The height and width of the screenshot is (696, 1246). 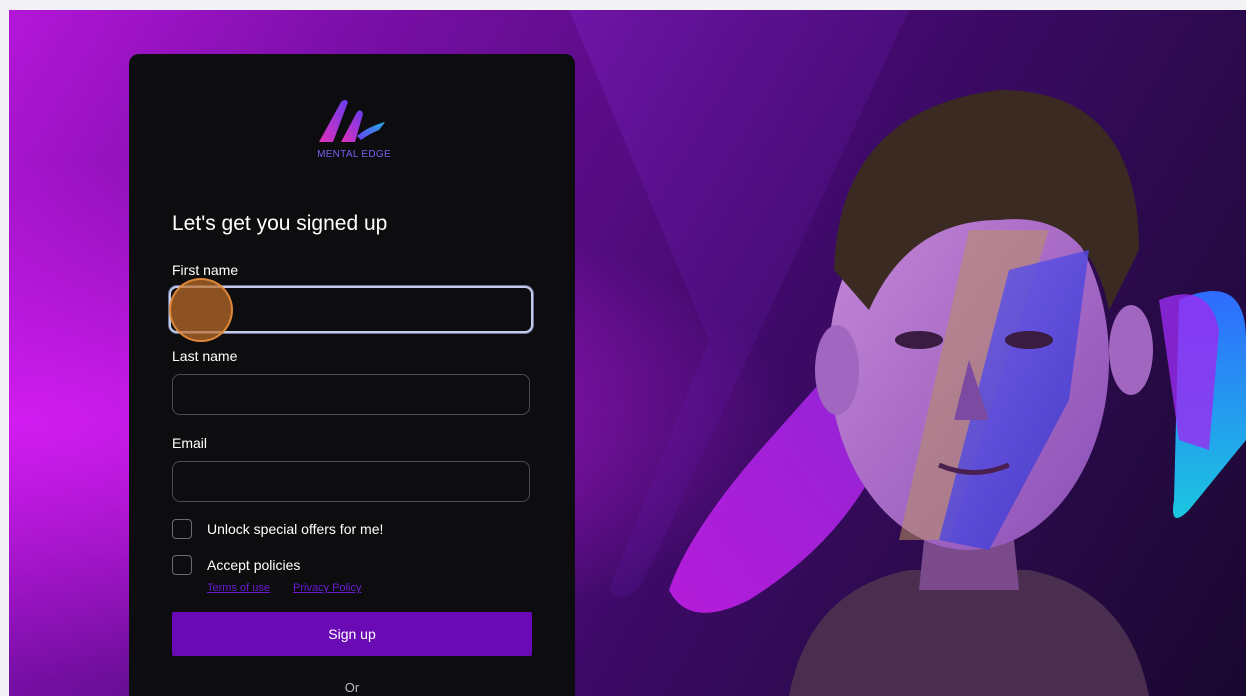 I want to click on email-input, so click(x=351, y=481).